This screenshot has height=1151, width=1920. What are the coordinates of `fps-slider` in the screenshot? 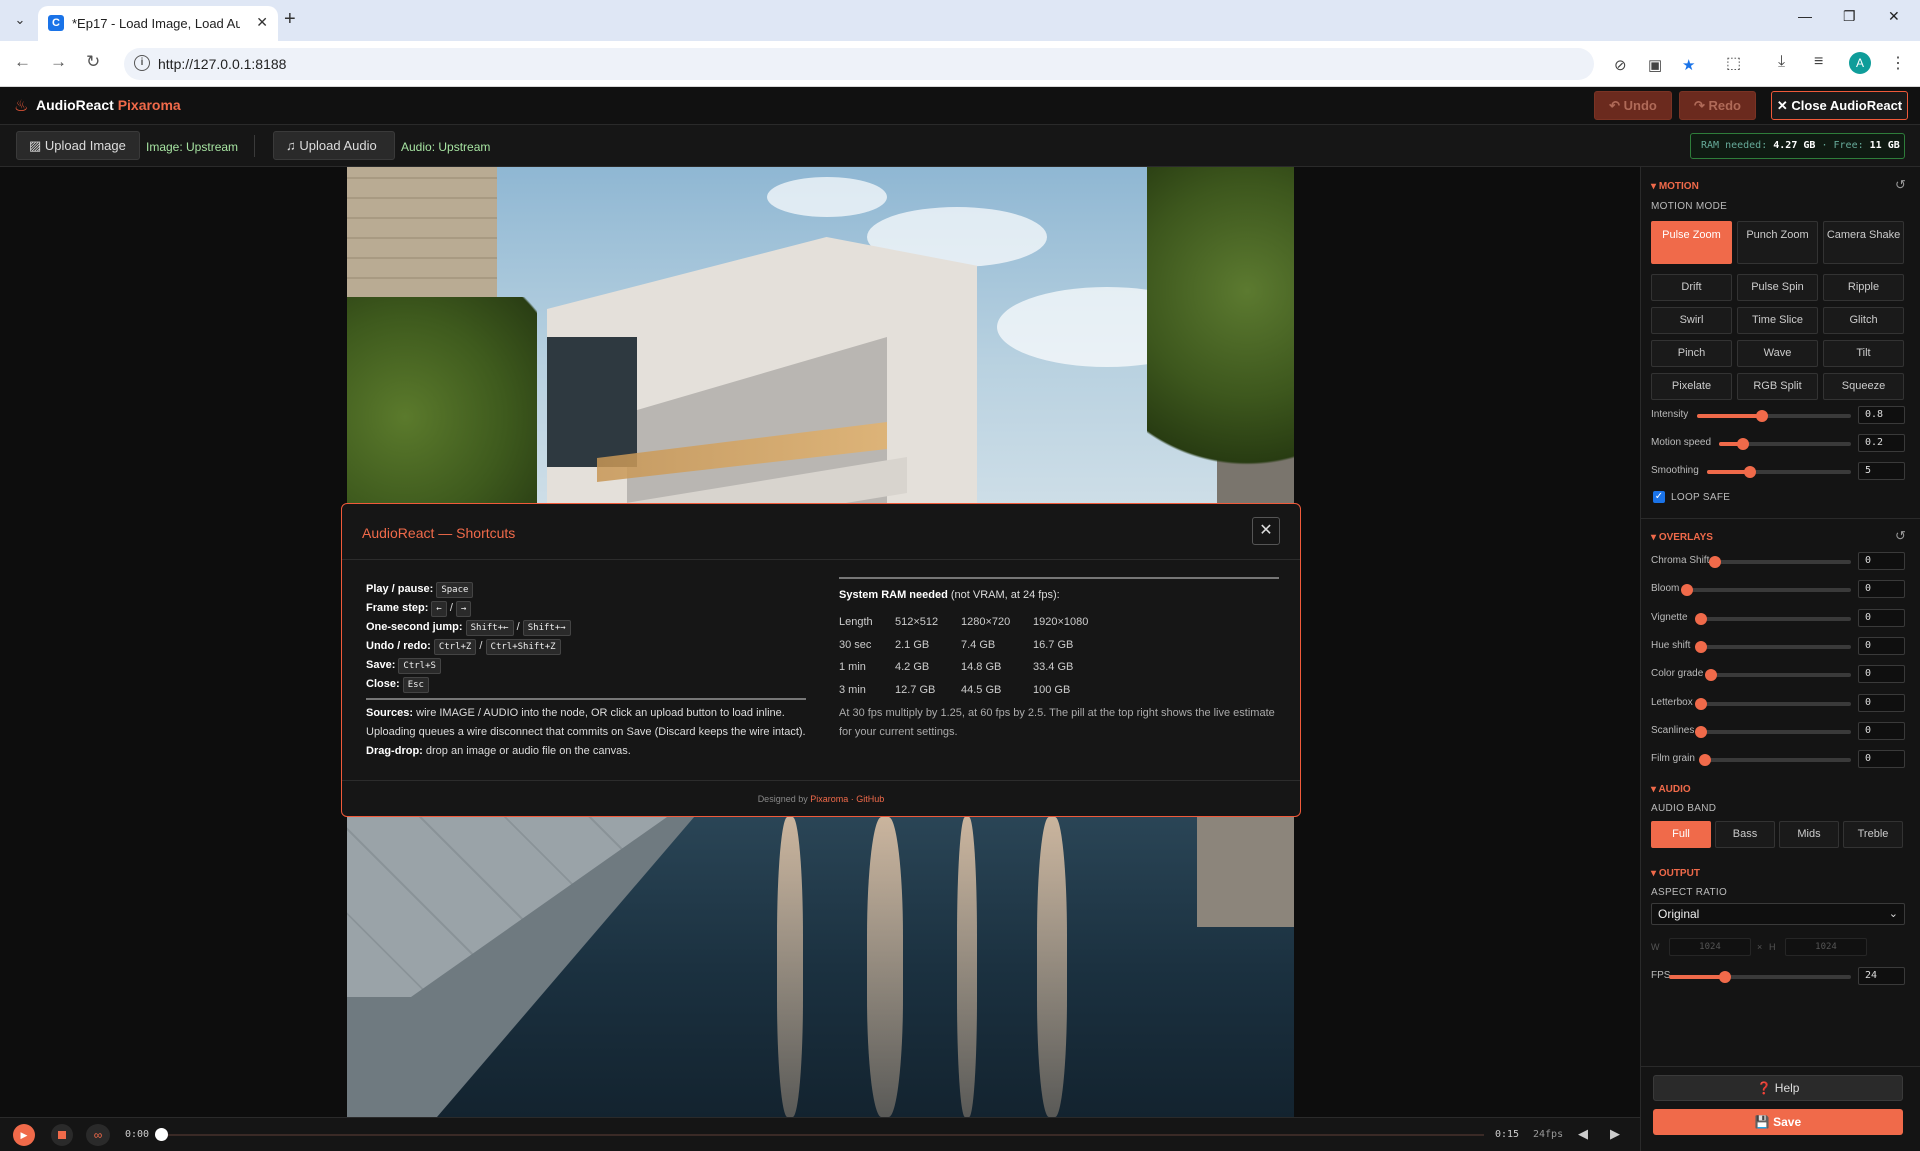 It's located at (1760, 977).